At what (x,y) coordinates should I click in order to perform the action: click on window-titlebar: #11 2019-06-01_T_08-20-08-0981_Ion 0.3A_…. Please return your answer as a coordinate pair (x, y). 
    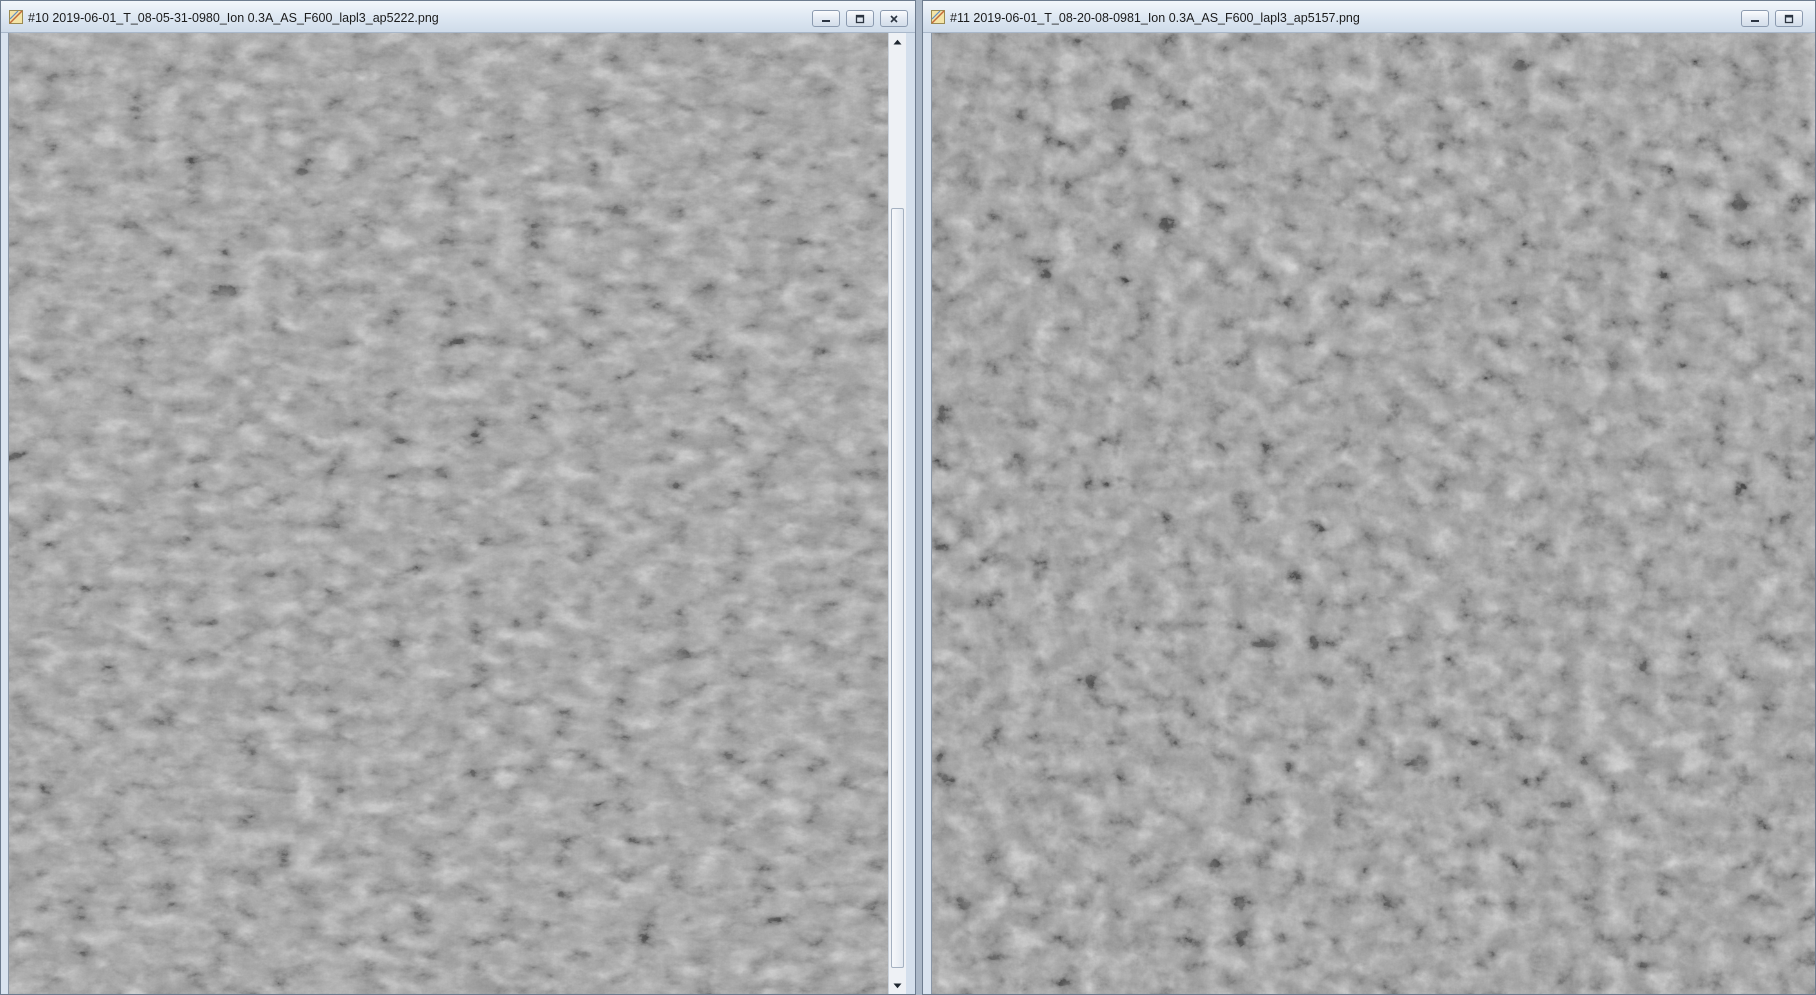
    Looking at the image, I should click on (1369, 17).